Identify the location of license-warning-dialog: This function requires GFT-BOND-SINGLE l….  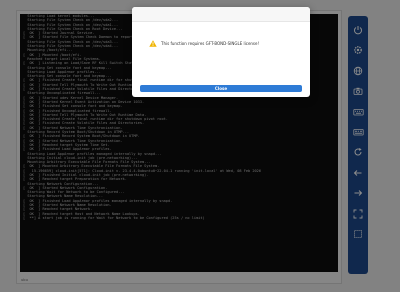
(221, 52).